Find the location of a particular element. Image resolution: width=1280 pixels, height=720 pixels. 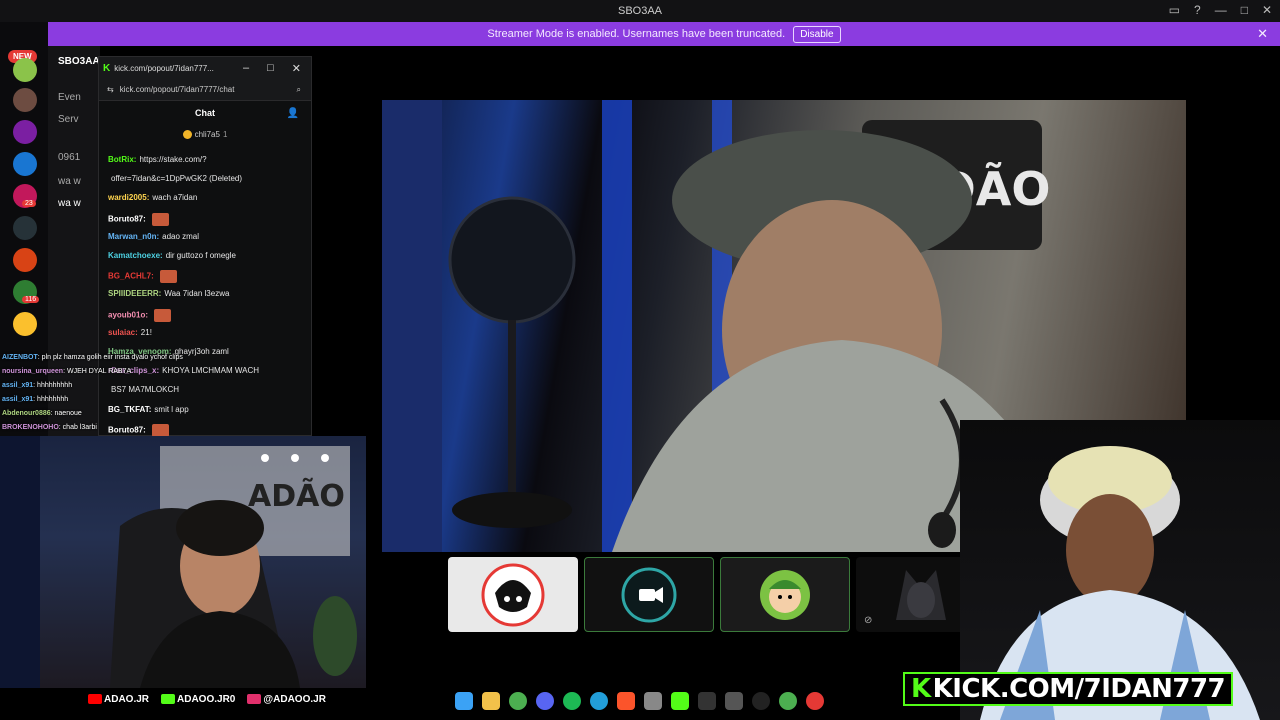

inbox-icon: ▭ is located at coordinates (1174, 10).